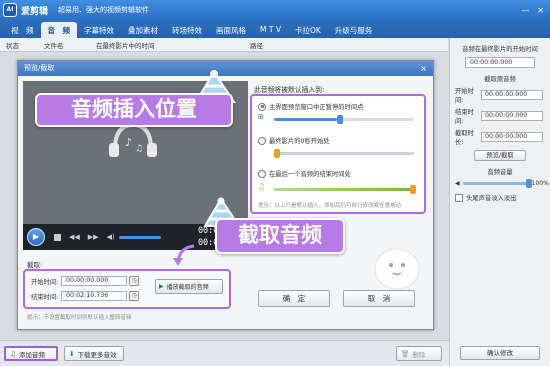  I want to click on audio-list-header: 状态 文件名 在最终影片中的时间 路径, so click(224, 45).